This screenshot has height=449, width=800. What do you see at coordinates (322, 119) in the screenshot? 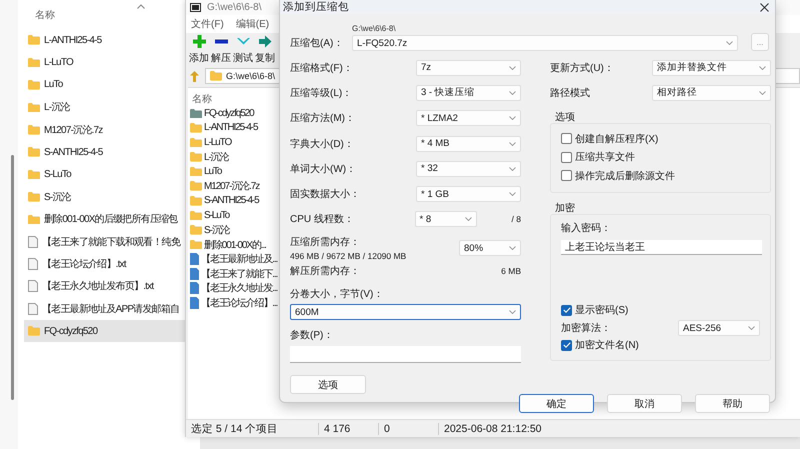
I see `field-label: 压缩方法(M)：` at bounding box center [322, 119].